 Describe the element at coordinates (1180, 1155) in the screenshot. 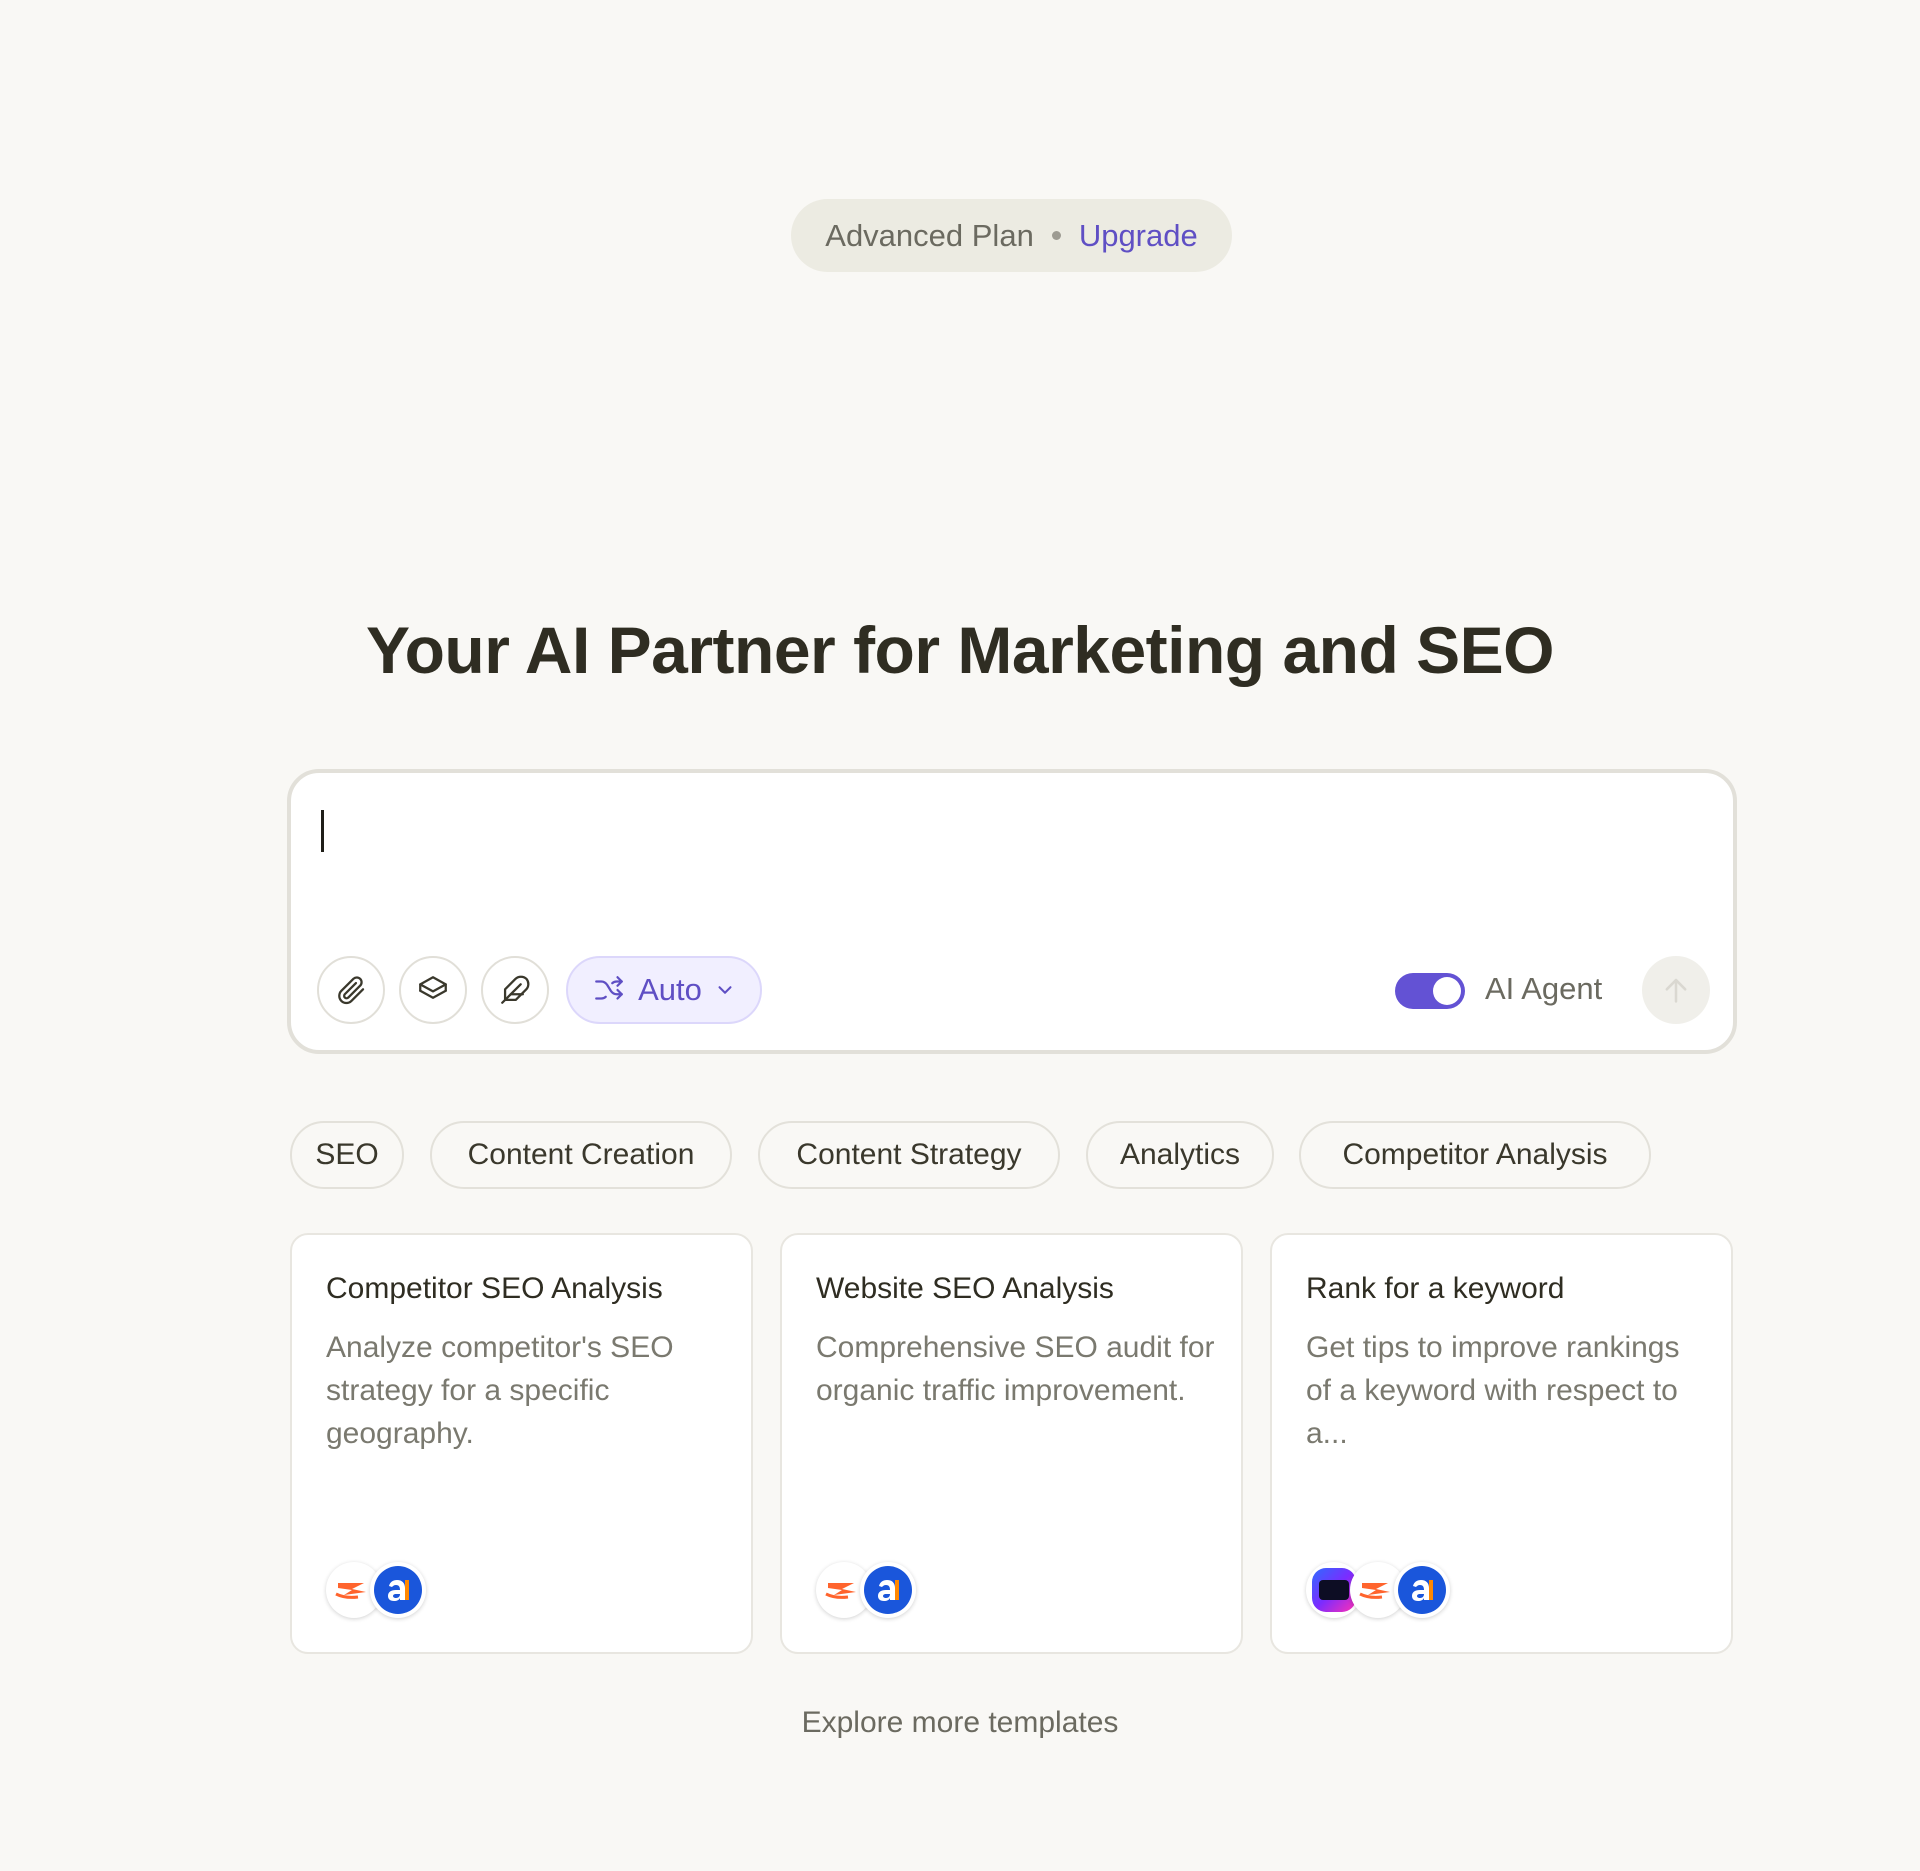

I see `category-chip-analytics: Analytics` at that location.